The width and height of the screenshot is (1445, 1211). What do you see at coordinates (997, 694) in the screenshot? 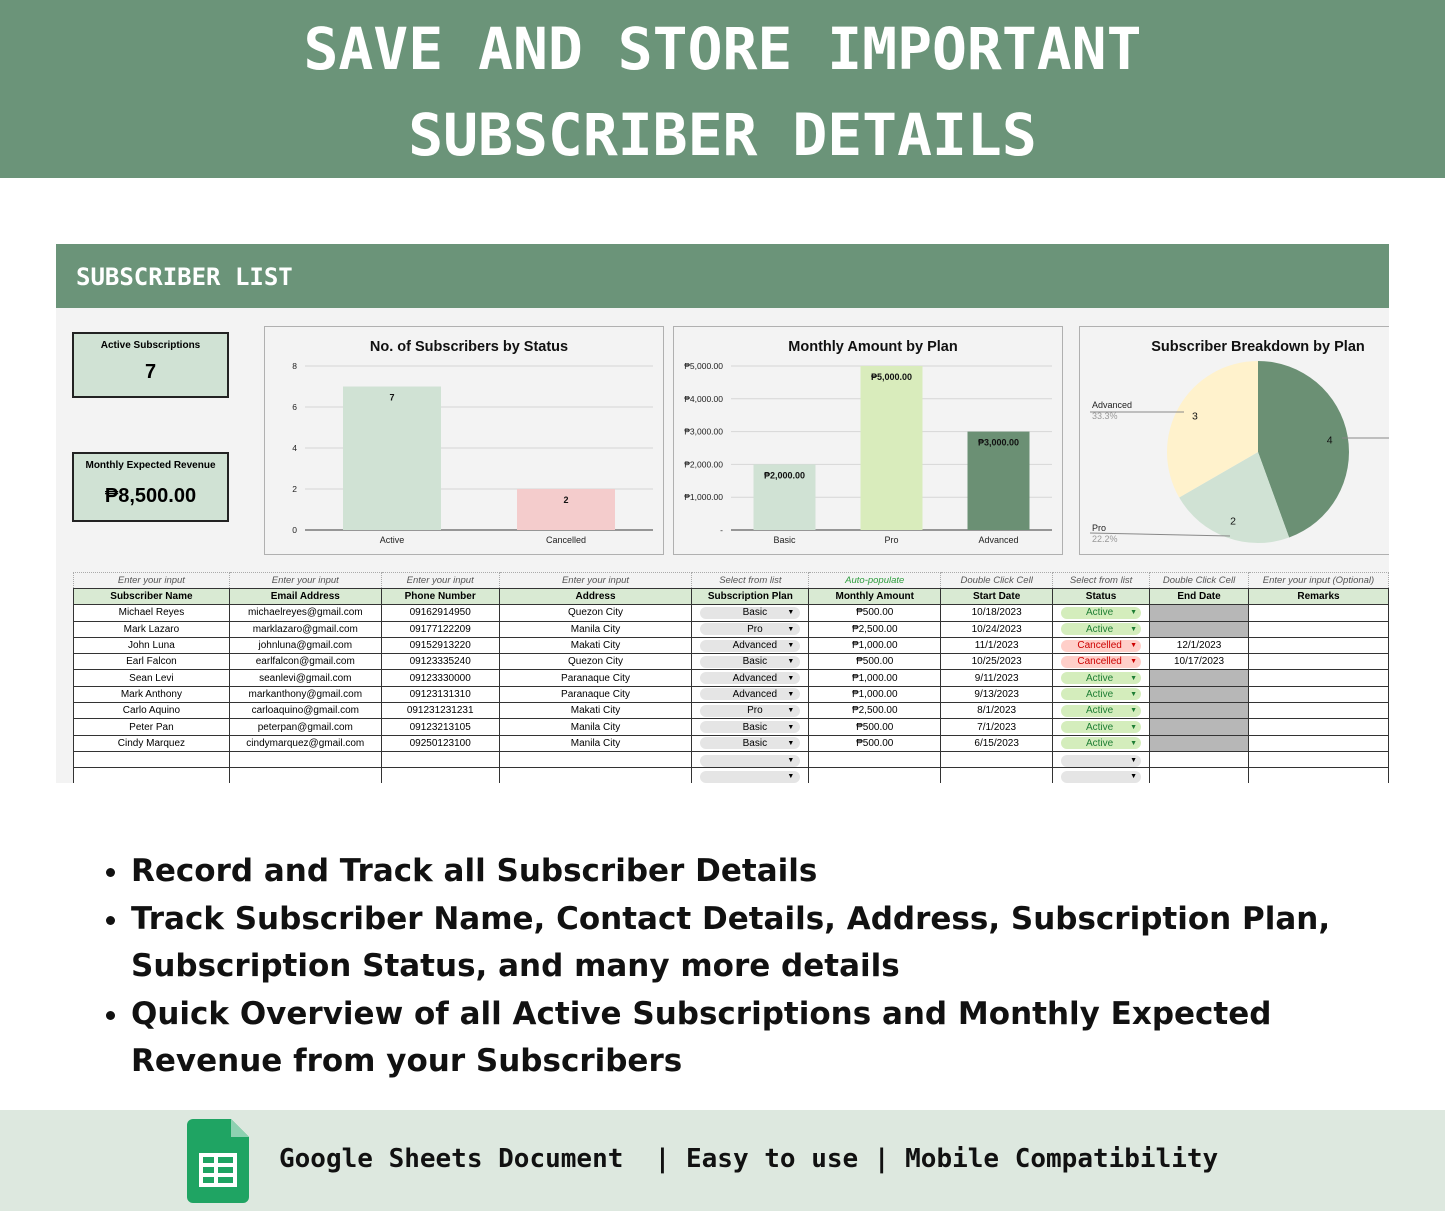
I see `cell-start-date: 9/13/2023` at bounding box center [997, 694].